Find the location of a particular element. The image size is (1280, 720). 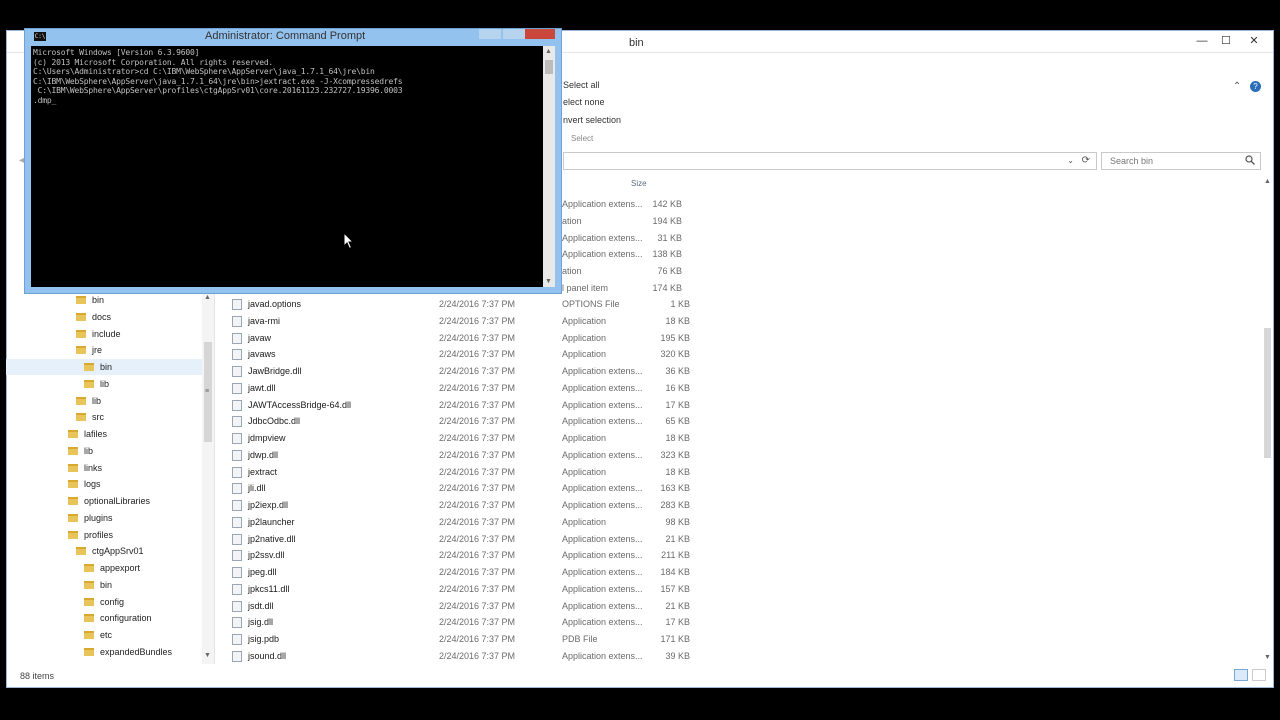

select-none-button: elect none is located at coordinates (584, 102).